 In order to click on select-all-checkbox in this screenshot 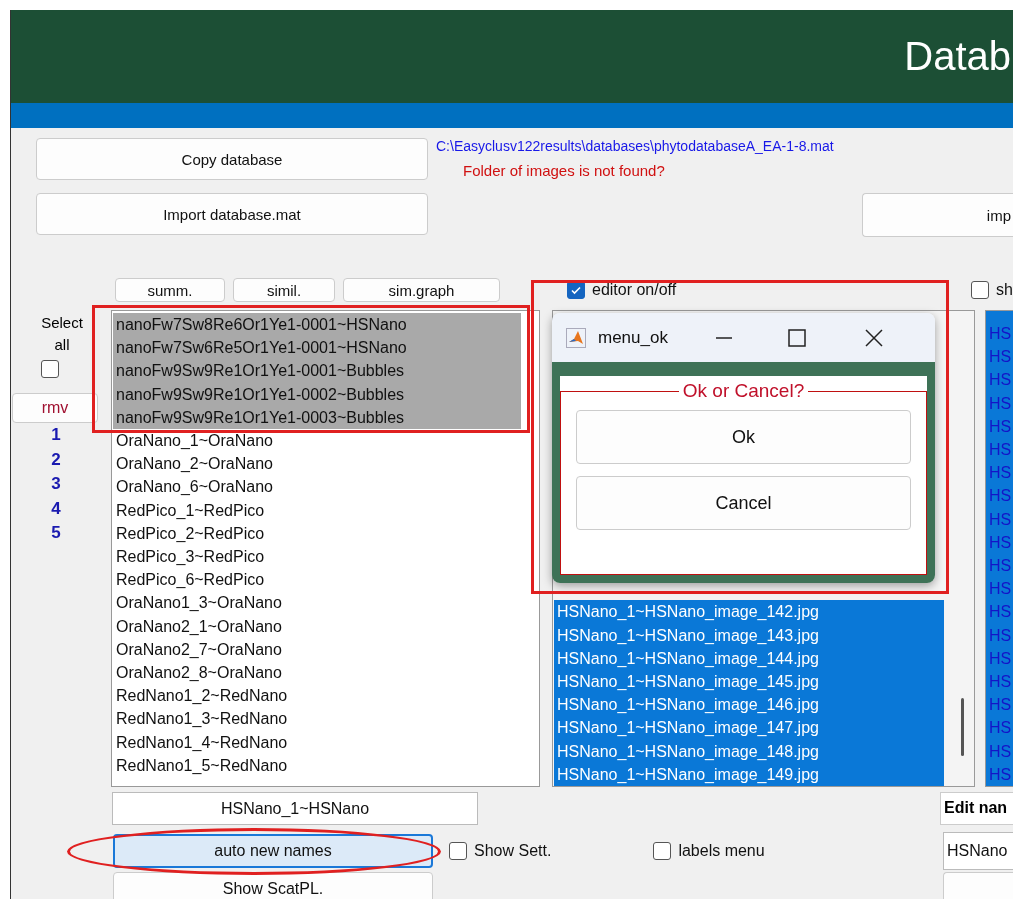, I will do `click(49, 369)`.